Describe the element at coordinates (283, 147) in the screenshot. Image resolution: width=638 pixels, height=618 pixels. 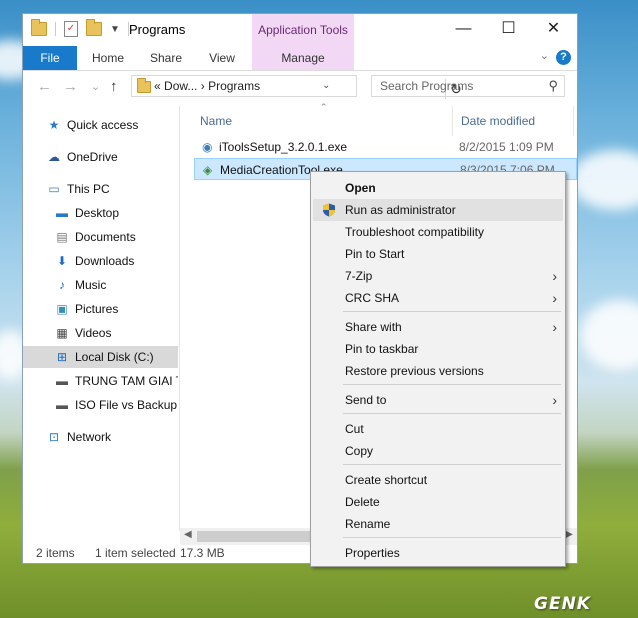
I see `file-name: iToolsSetup_3.2.0.1.exe` at that location.